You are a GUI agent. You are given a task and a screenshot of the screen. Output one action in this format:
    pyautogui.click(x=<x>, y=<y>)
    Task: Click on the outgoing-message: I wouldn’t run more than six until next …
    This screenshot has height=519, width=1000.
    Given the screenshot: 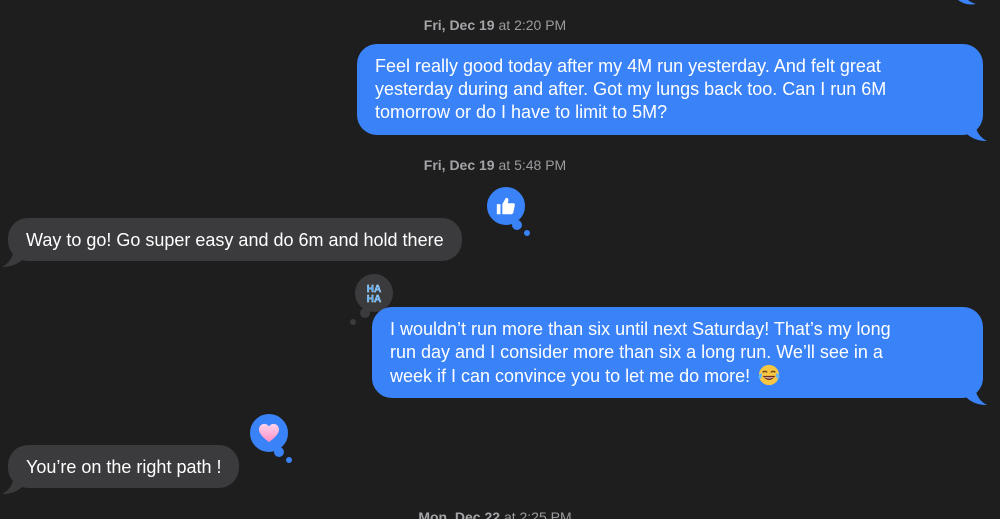 What is the action you would take?
    pyautogui.click(x=677, y=352)
    